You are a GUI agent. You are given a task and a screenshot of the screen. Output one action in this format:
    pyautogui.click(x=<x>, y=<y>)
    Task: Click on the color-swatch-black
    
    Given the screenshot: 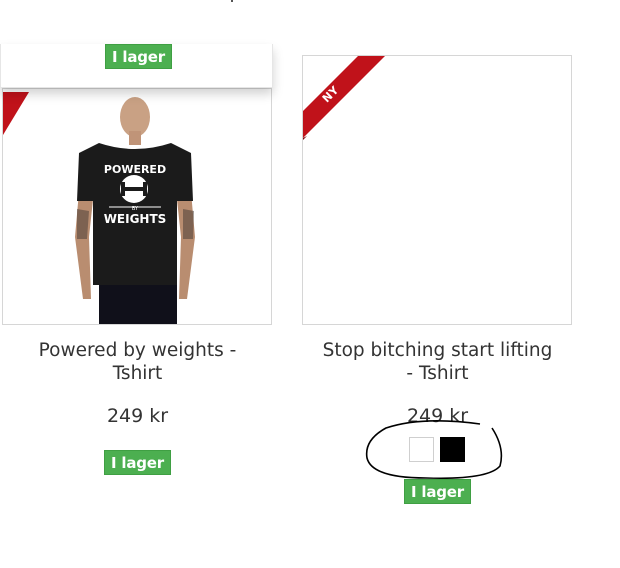 What is the action you would take?
    pyautogui.click(x=452, y=449)
    